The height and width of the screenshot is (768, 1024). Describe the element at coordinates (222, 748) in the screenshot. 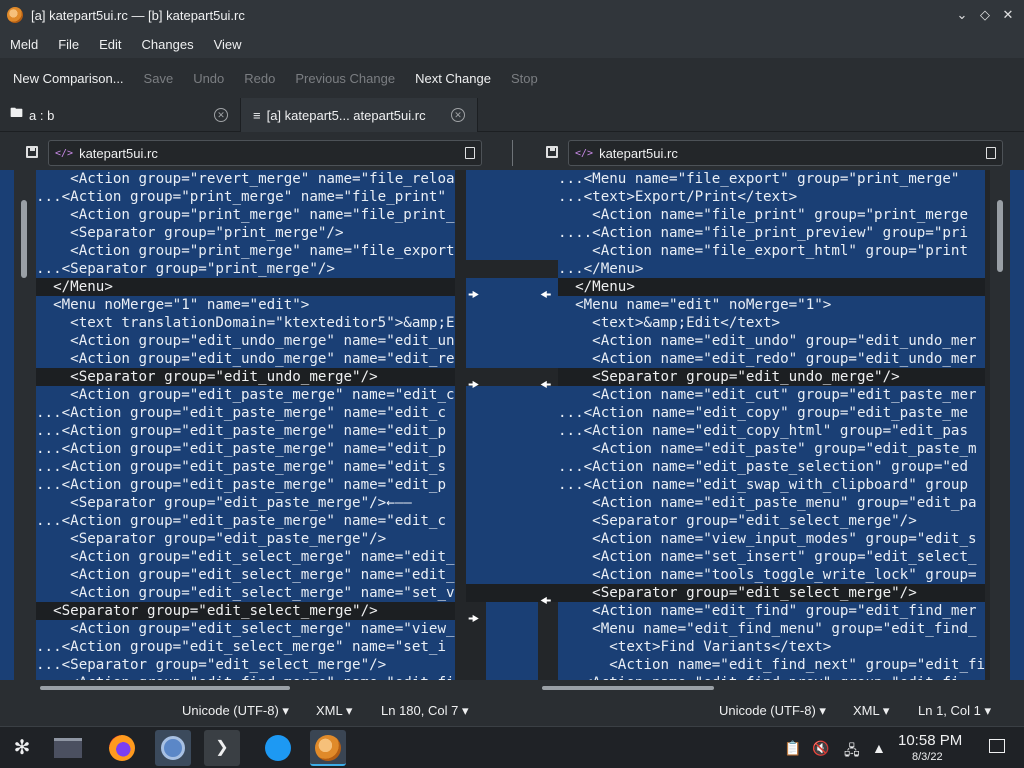

I see `terminal-icon: ❯` at that location.